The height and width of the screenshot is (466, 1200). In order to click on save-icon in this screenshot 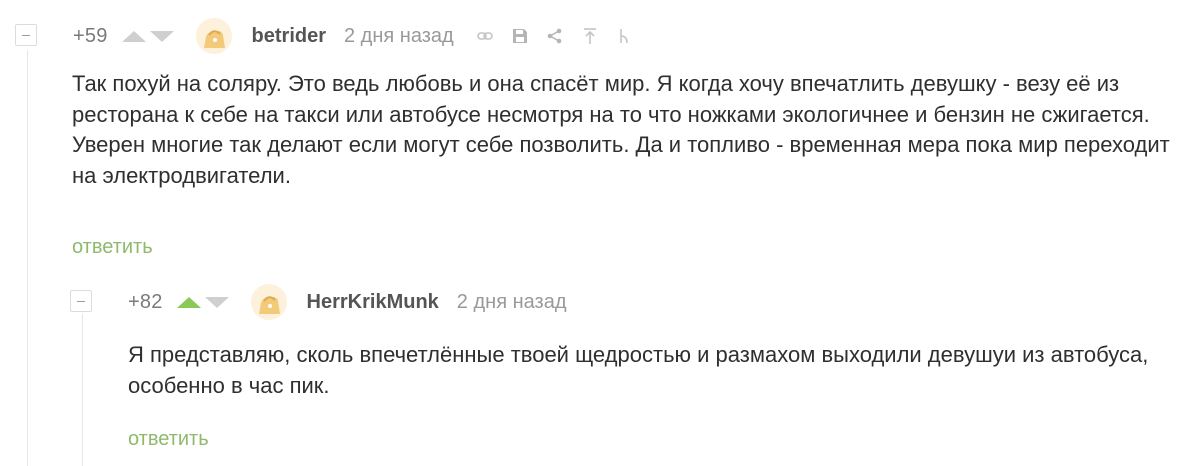, I will do `click(520, 36)`.